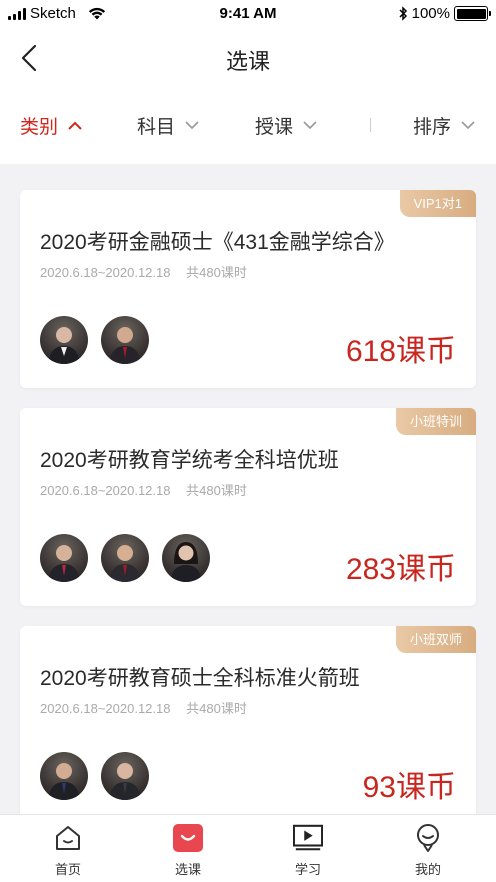  What do you see at coordinates (189, 460) in the screenshot?
I see `course-title: 2020考研教育学统考全科培优班` at bounding box center [189, 460].